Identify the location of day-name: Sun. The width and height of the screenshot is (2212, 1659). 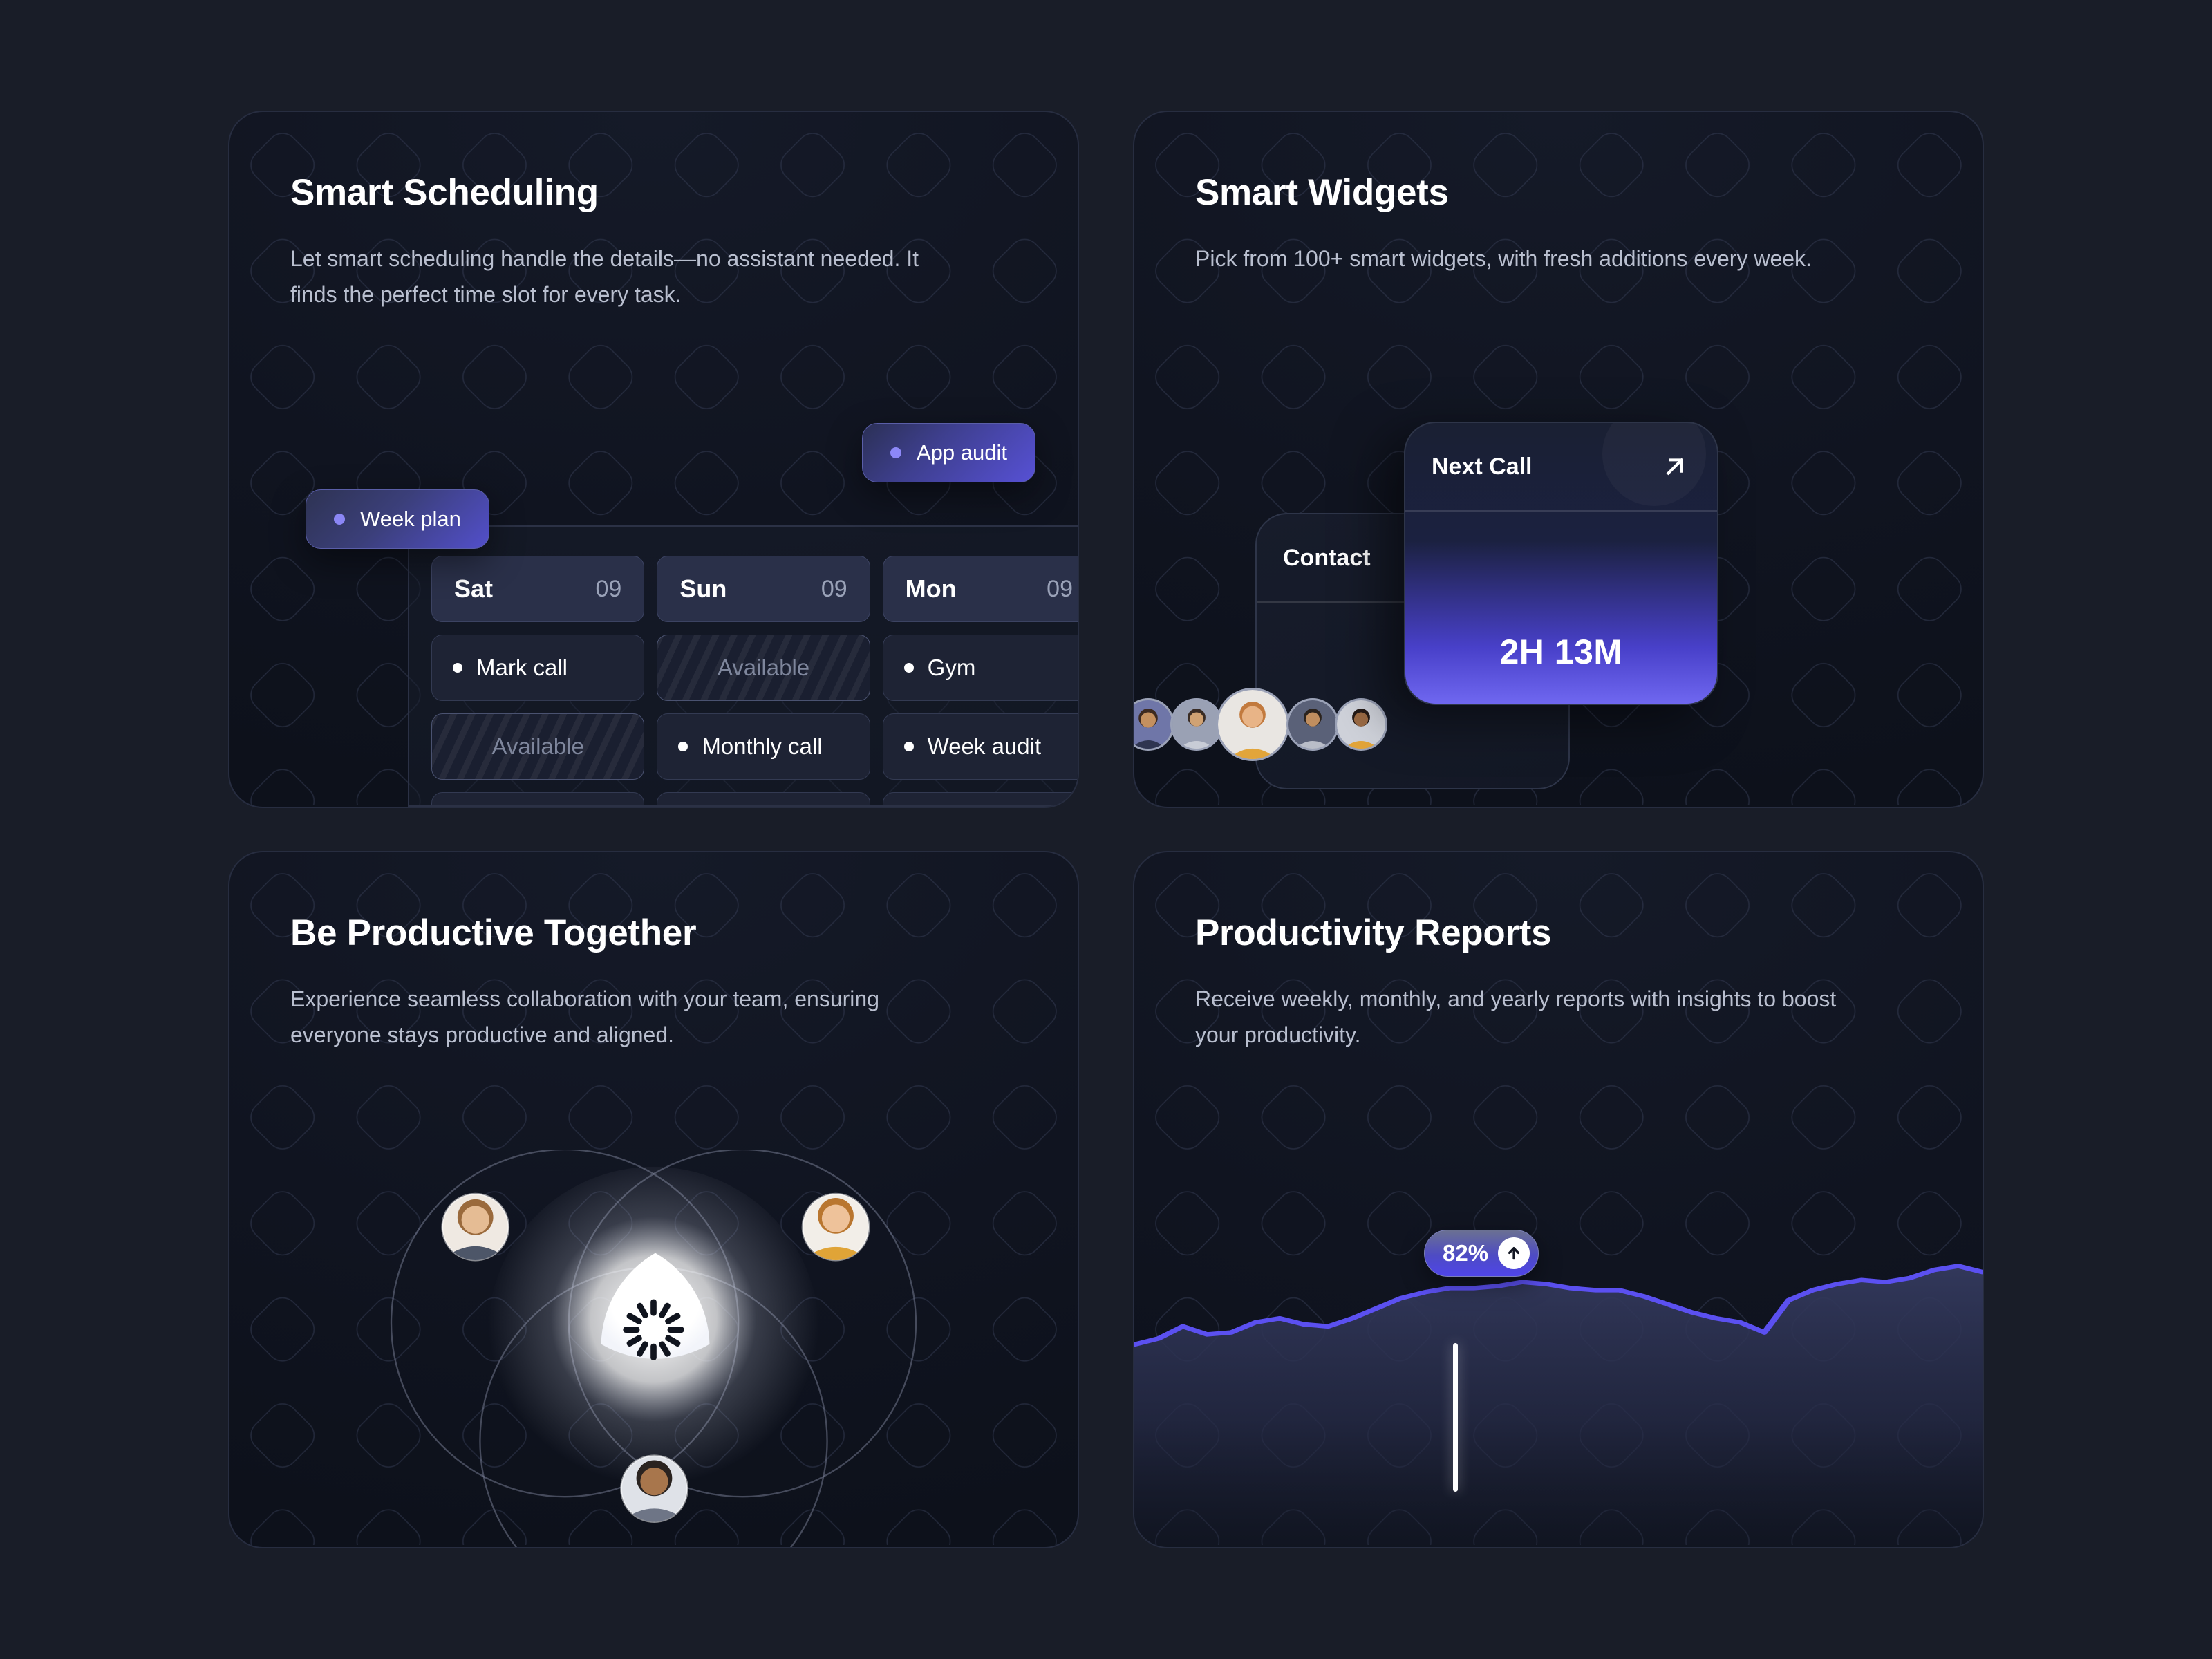
(703, 588).